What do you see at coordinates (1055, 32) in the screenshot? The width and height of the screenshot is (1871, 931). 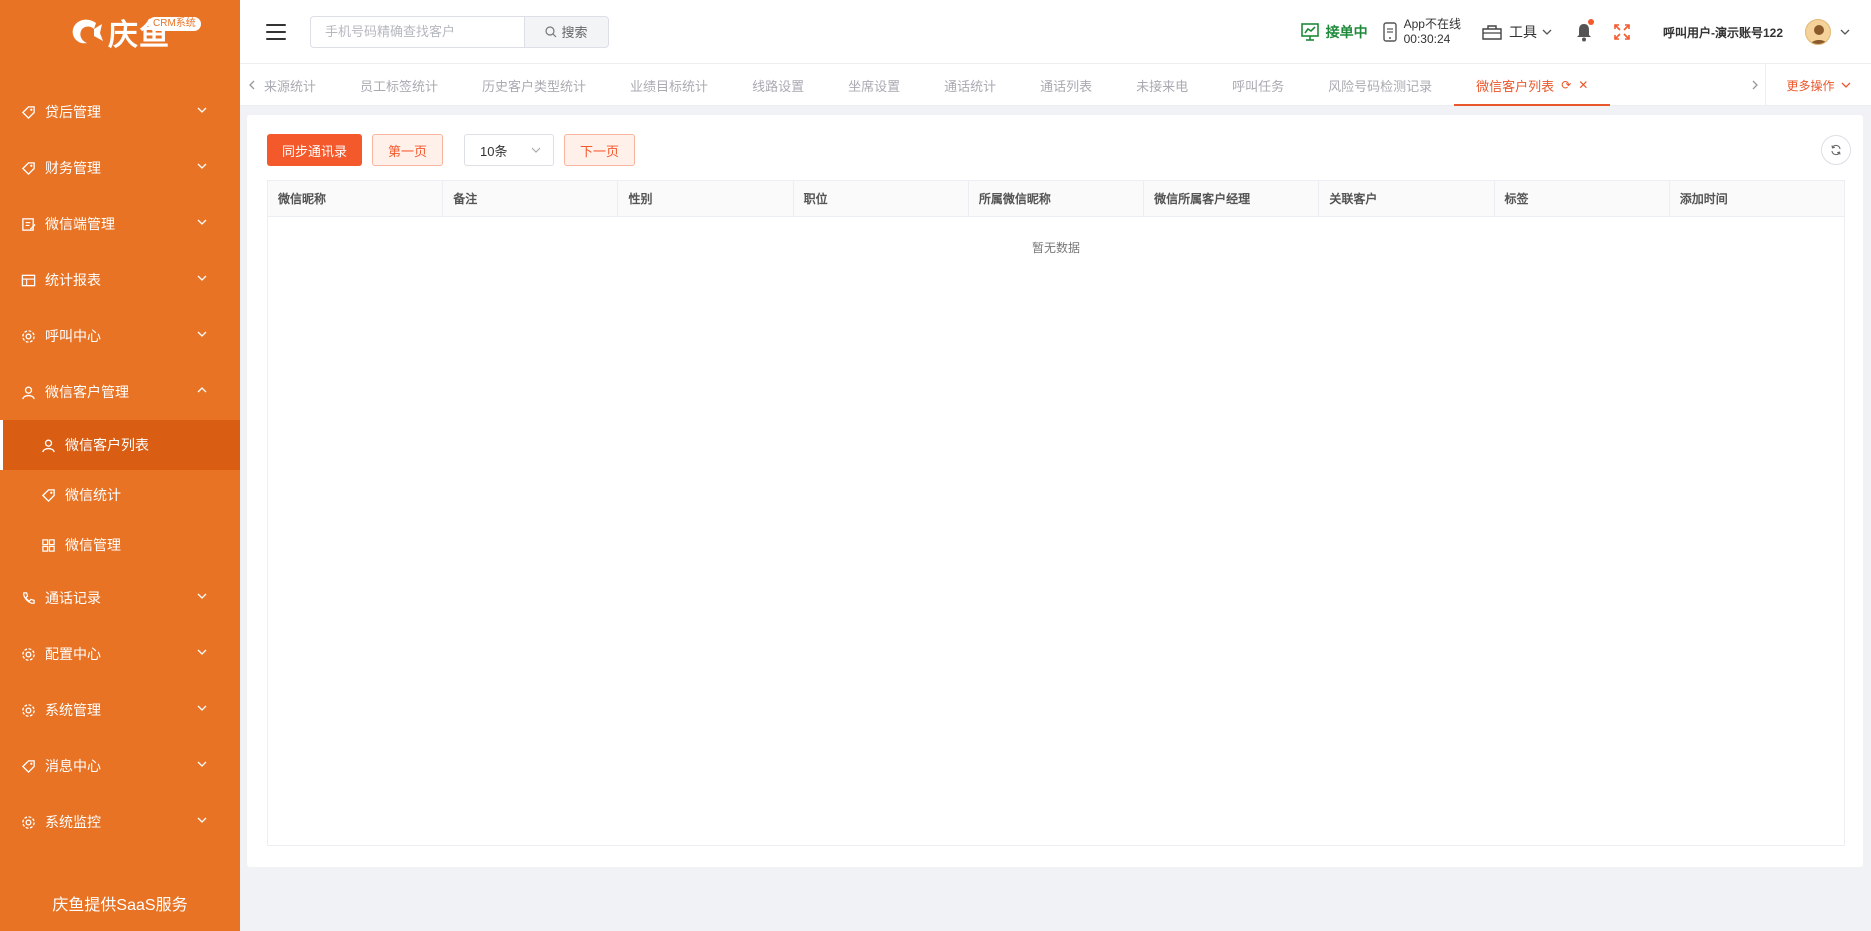 I see `top-header: 搜索 接单中 App不在线 00:30:24 工具 呼叫用户-演示账号12` at bounding box center [1055, 32].